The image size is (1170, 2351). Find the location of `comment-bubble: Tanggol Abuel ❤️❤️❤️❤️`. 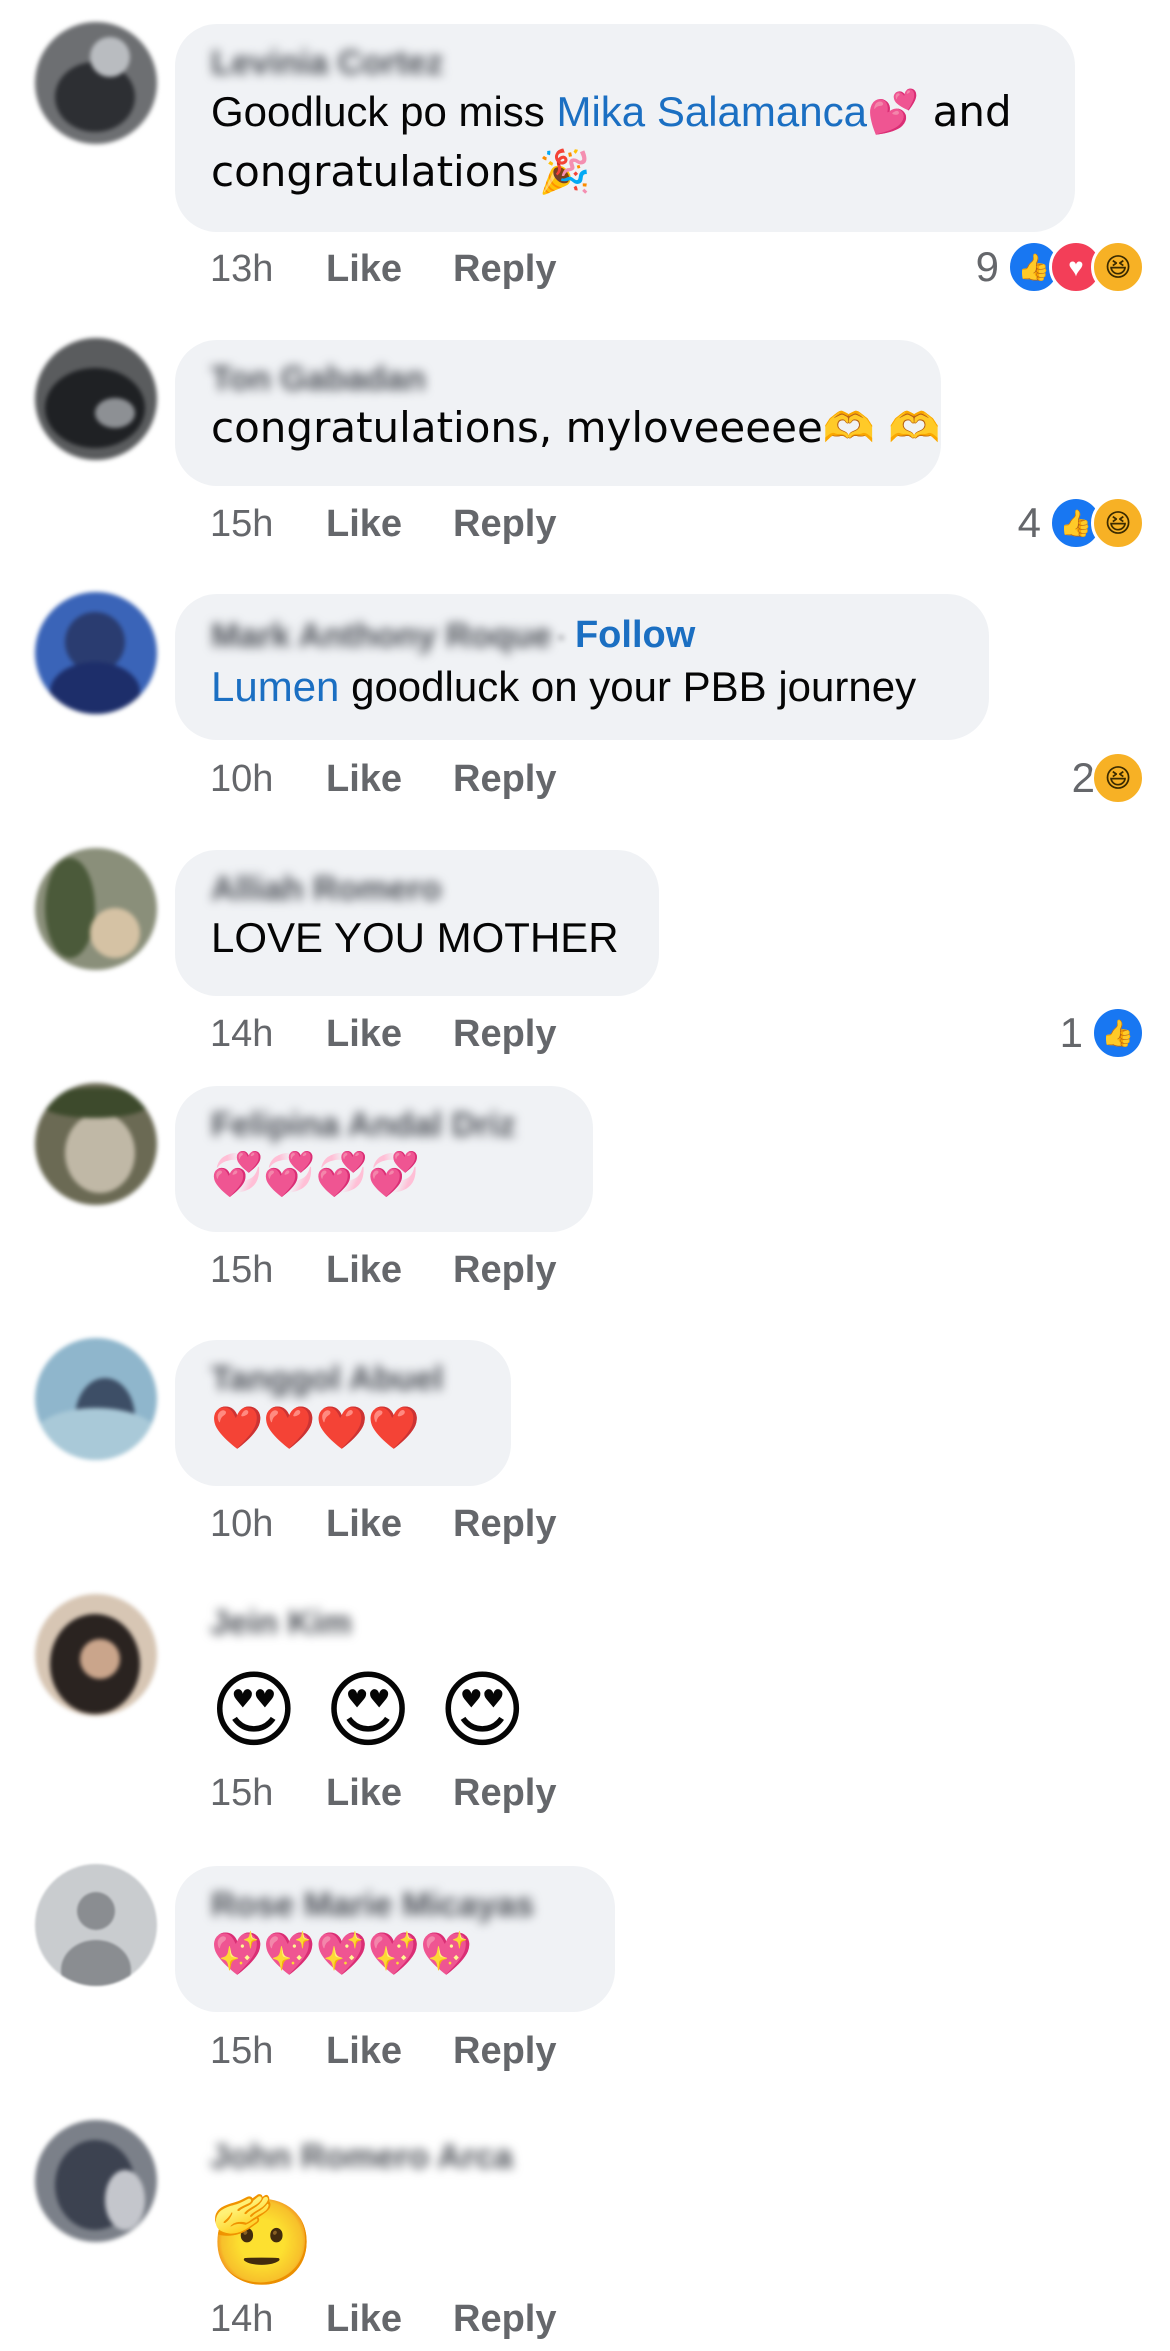

comment-bubble: Tanggol Abuel ❤️❤️❤️❤️ is located at coordinates (343, 1413).